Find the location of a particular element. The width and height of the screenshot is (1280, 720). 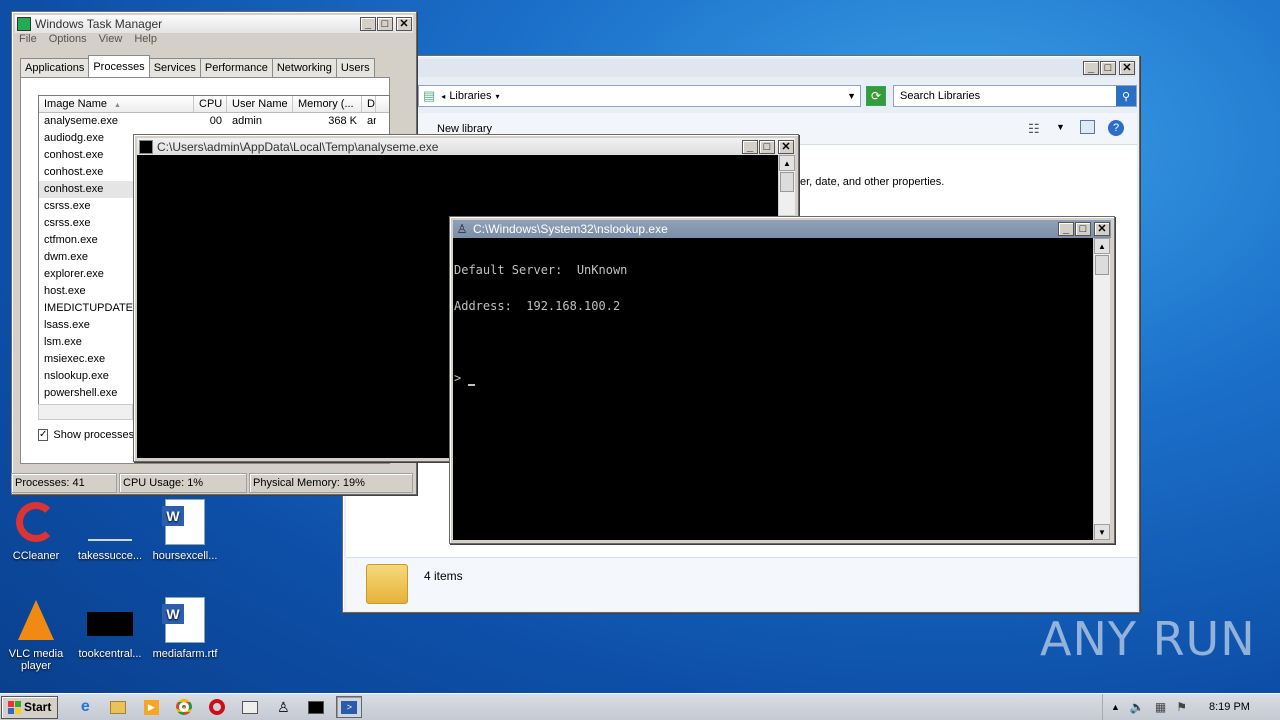

blank-file-icon is located at coordinates (110, 522).